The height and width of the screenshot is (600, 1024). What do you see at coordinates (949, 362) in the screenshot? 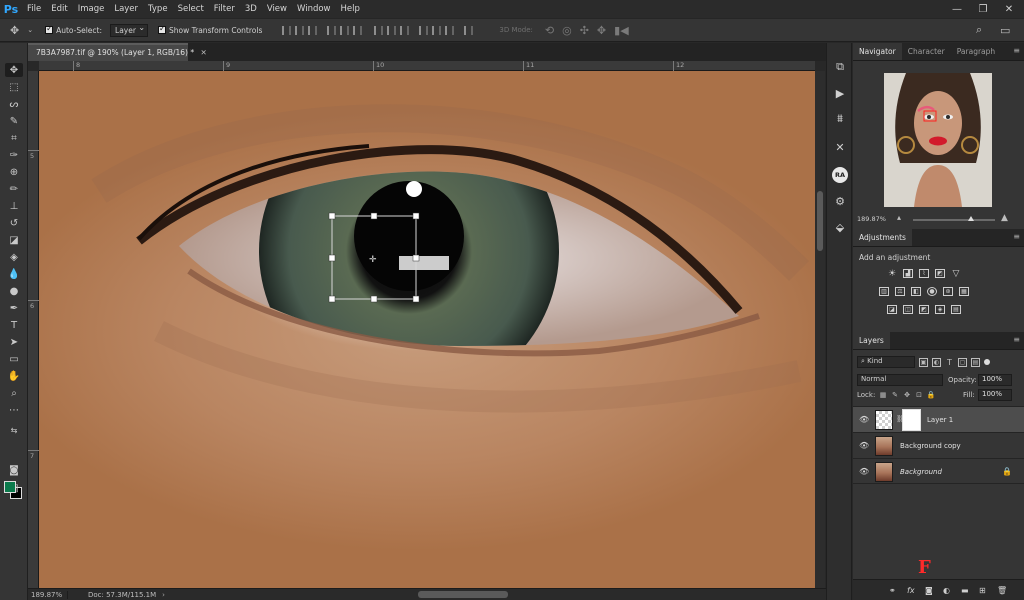
I see `filter-type-icon: T` at bounding box center [949, 362].